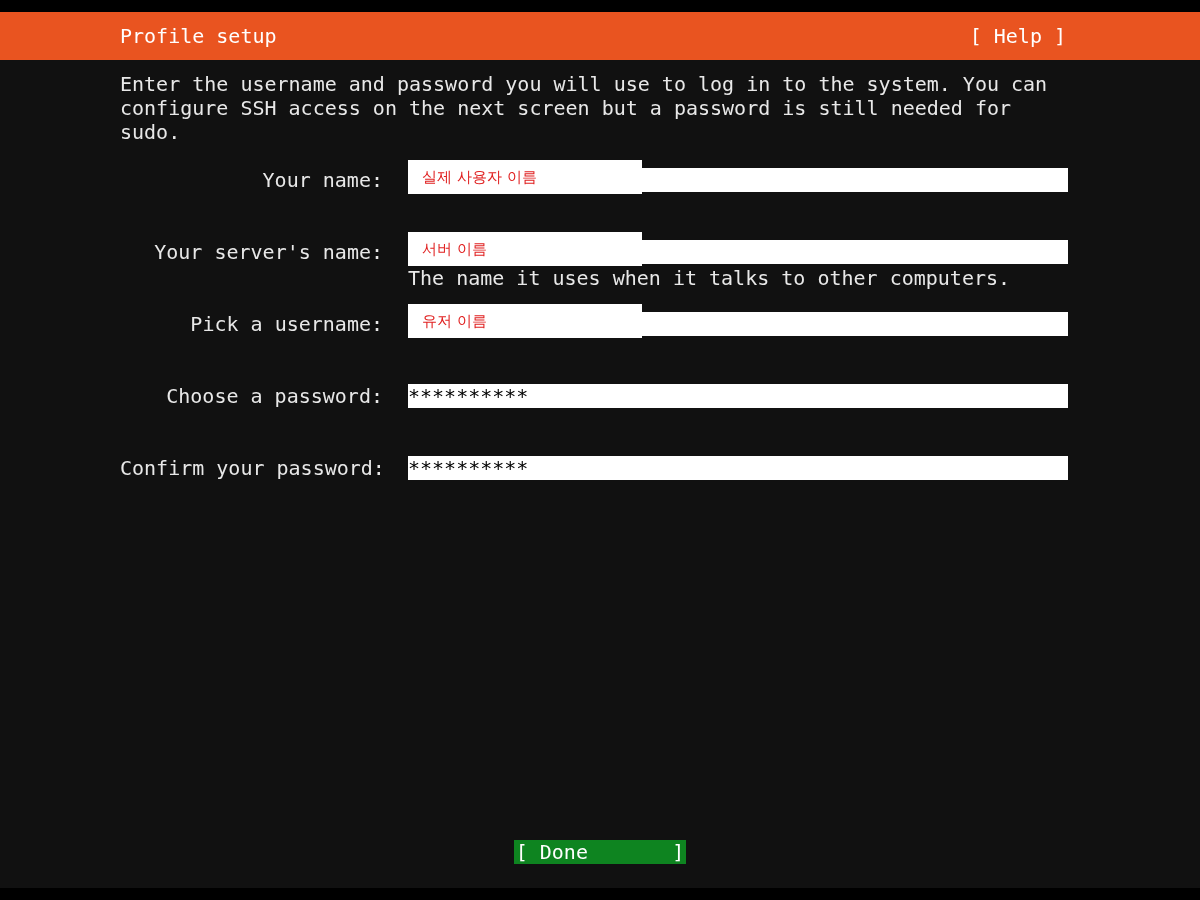 The height and width of the screenshot is (900, 1200). Describe the element at coordinates (600, 852) in the screenshot. I see `done-button: [ Done ]` at that location.